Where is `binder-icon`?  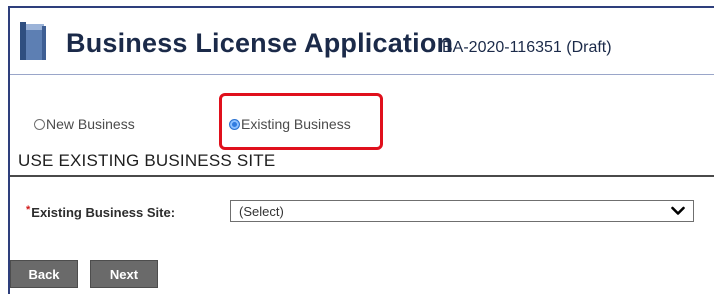
binder-icon is located at coordinates (33, 41).